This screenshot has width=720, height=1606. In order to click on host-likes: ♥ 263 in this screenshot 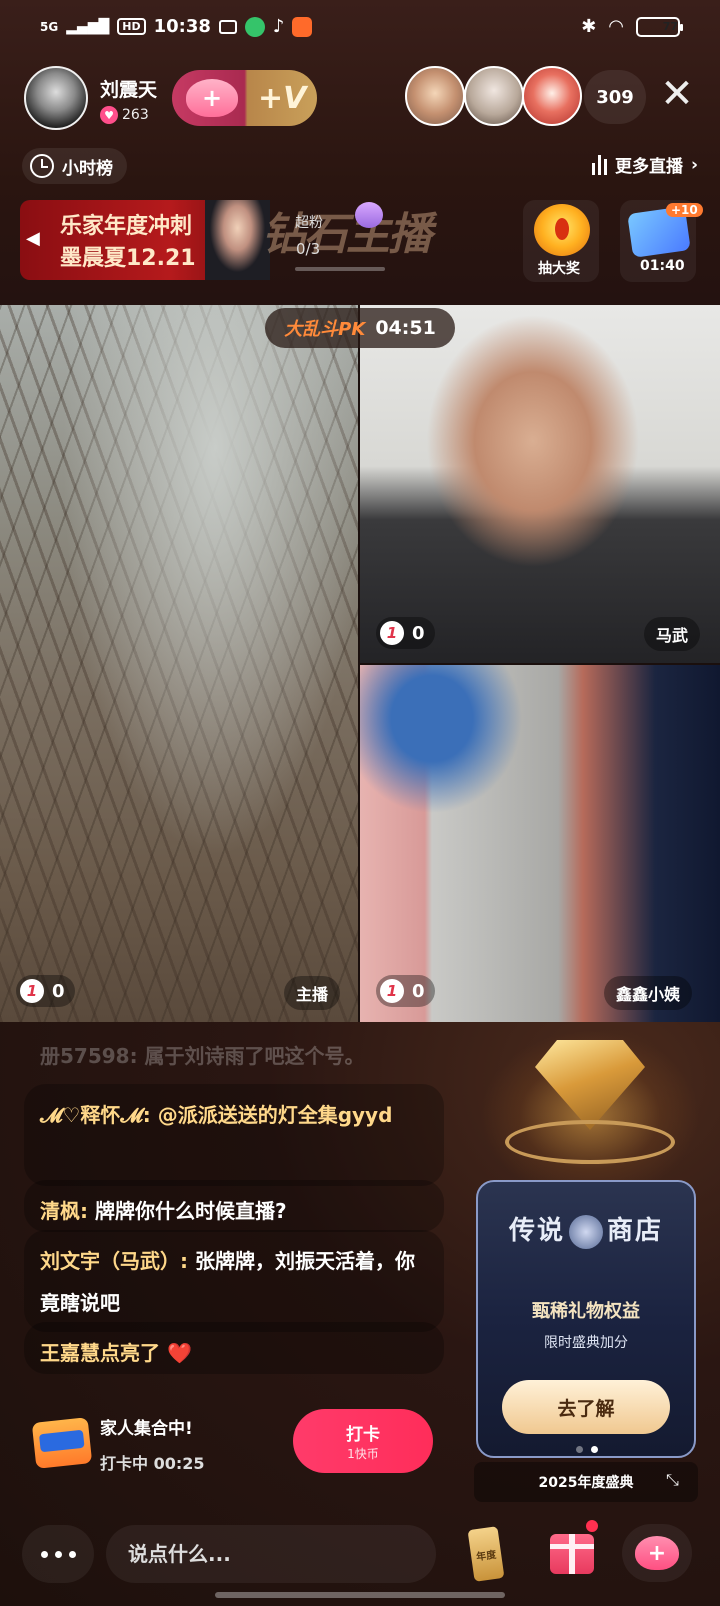, I will do `click(124, 115)`.